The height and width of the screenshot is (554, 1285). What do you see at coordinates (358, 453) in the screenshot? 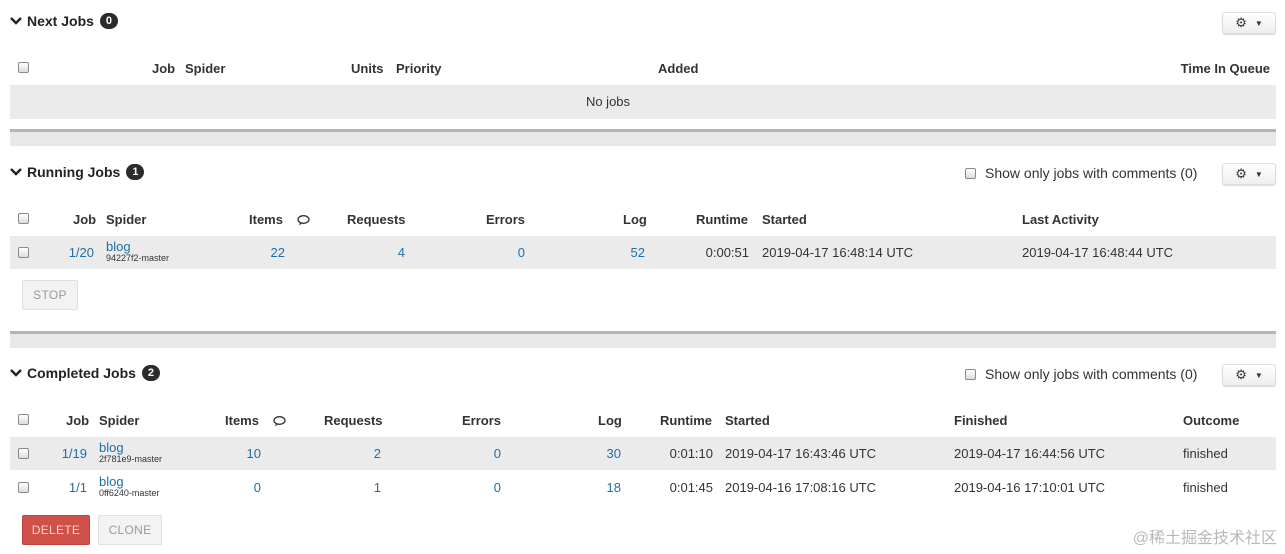
I see `requests-link: 2` at bounding box center [358, 453].